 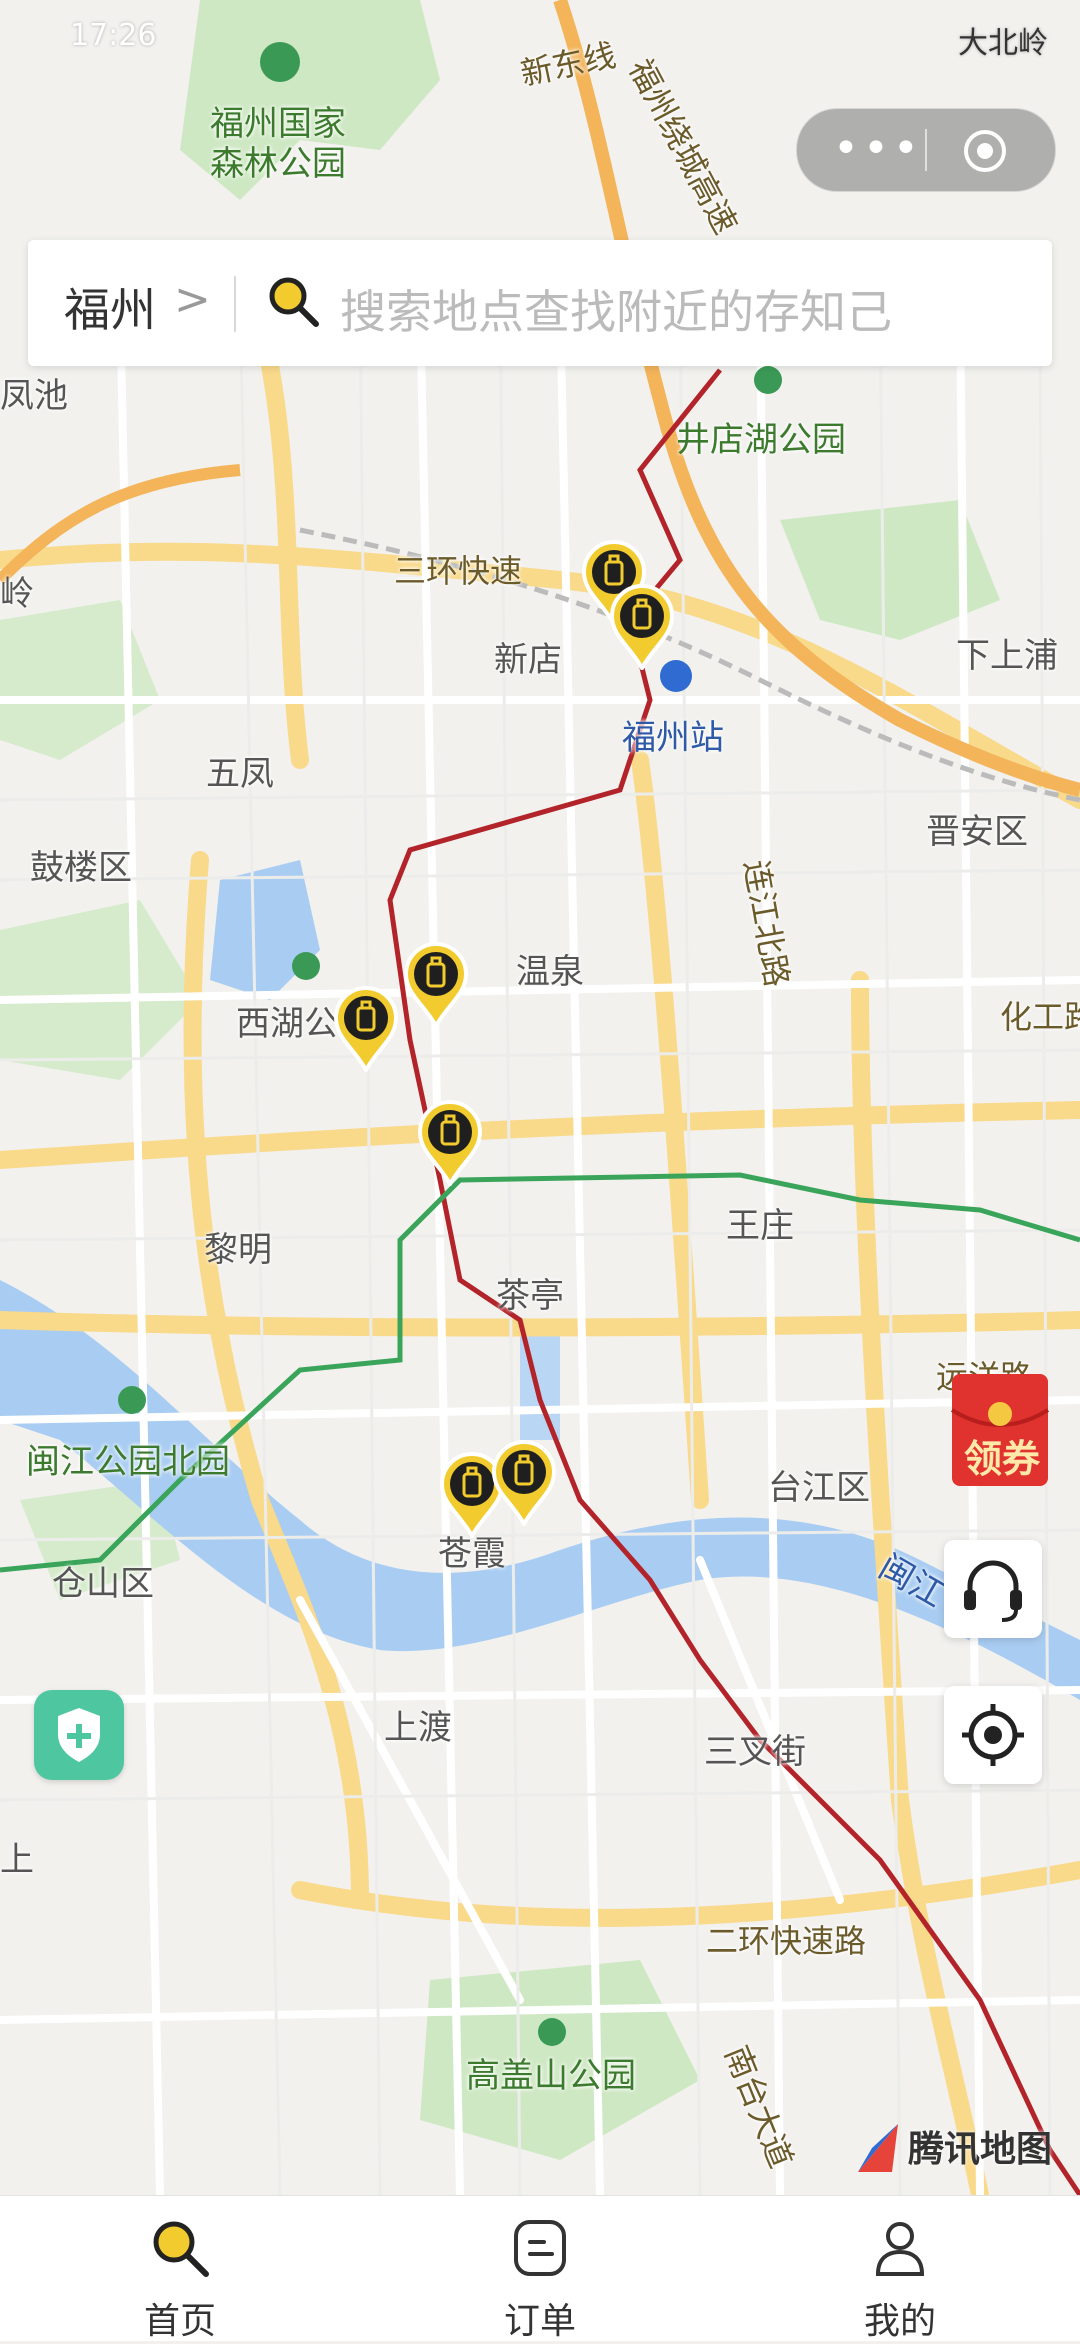 I want to click on city-selector: 福州, so click(x=110, y=307).